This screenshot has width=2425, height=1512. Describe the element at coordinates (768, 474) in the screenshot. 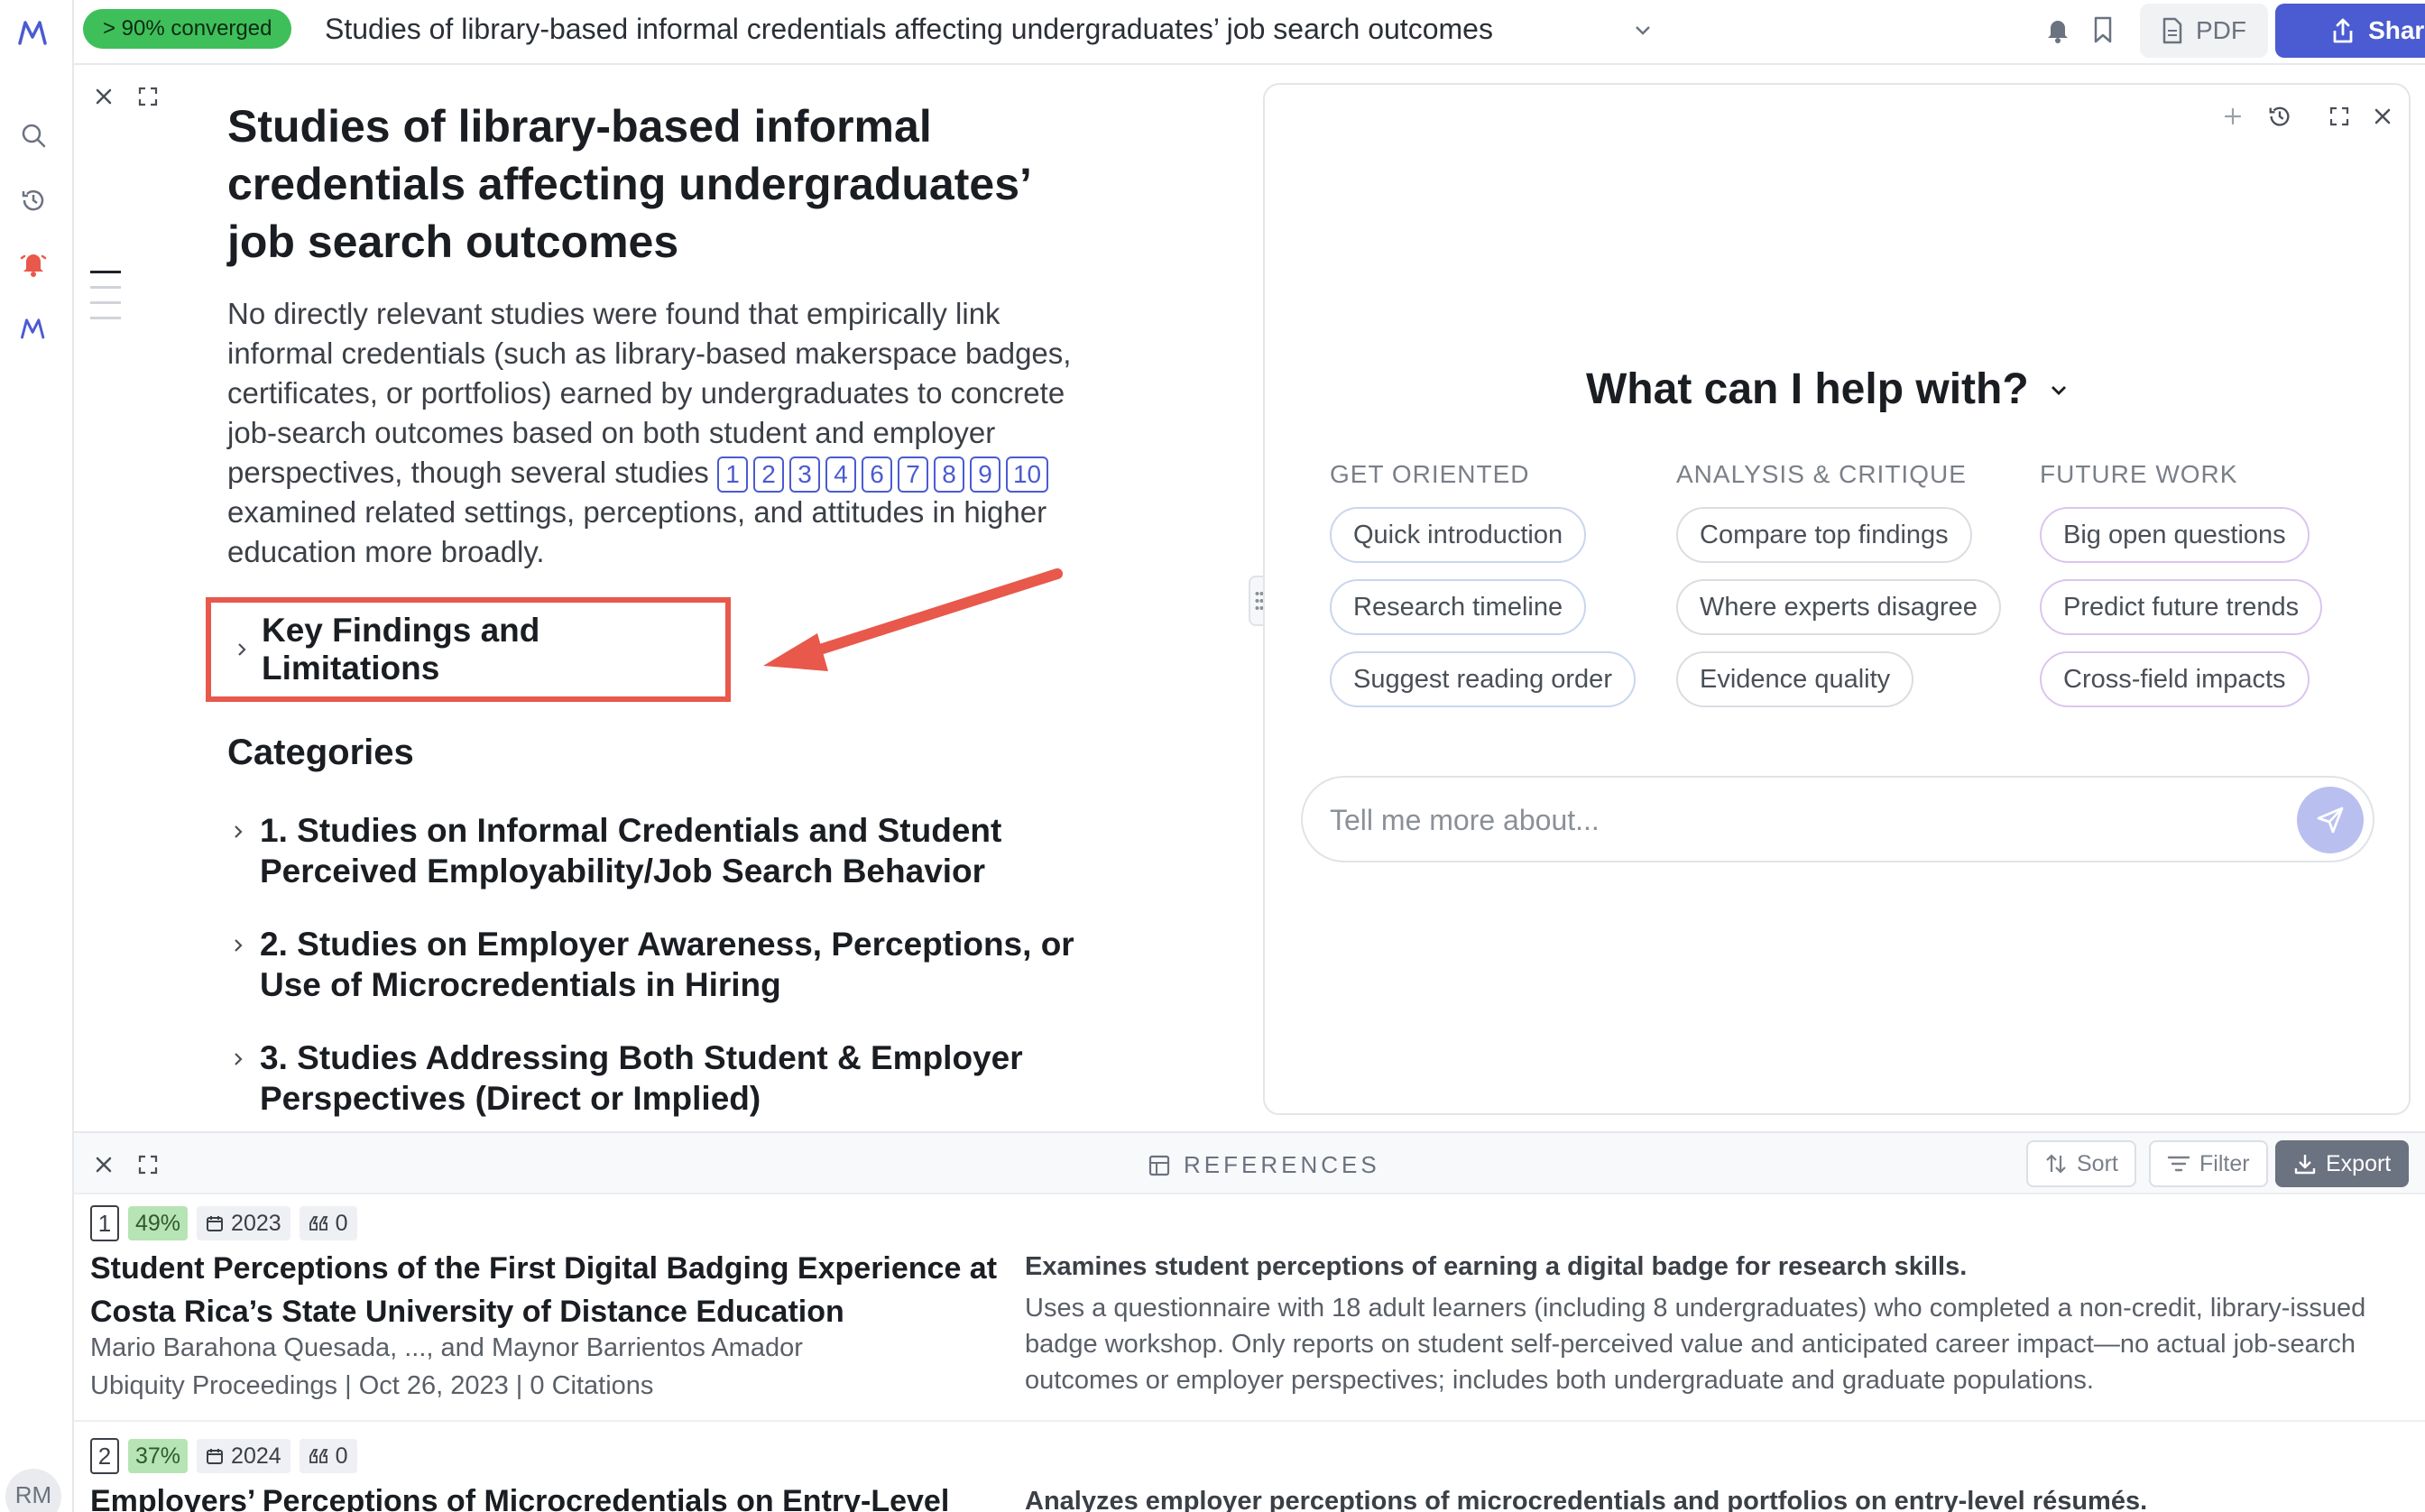

I see `citation-chip: 2` at that location.